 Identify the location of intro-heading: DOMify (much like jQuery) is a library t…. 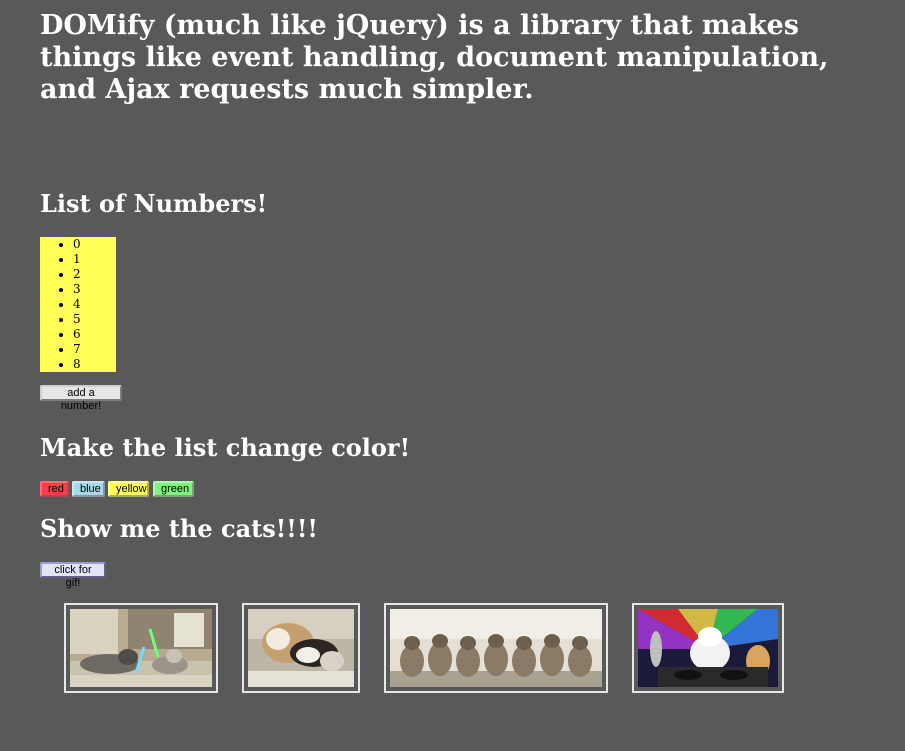
(434, 57).